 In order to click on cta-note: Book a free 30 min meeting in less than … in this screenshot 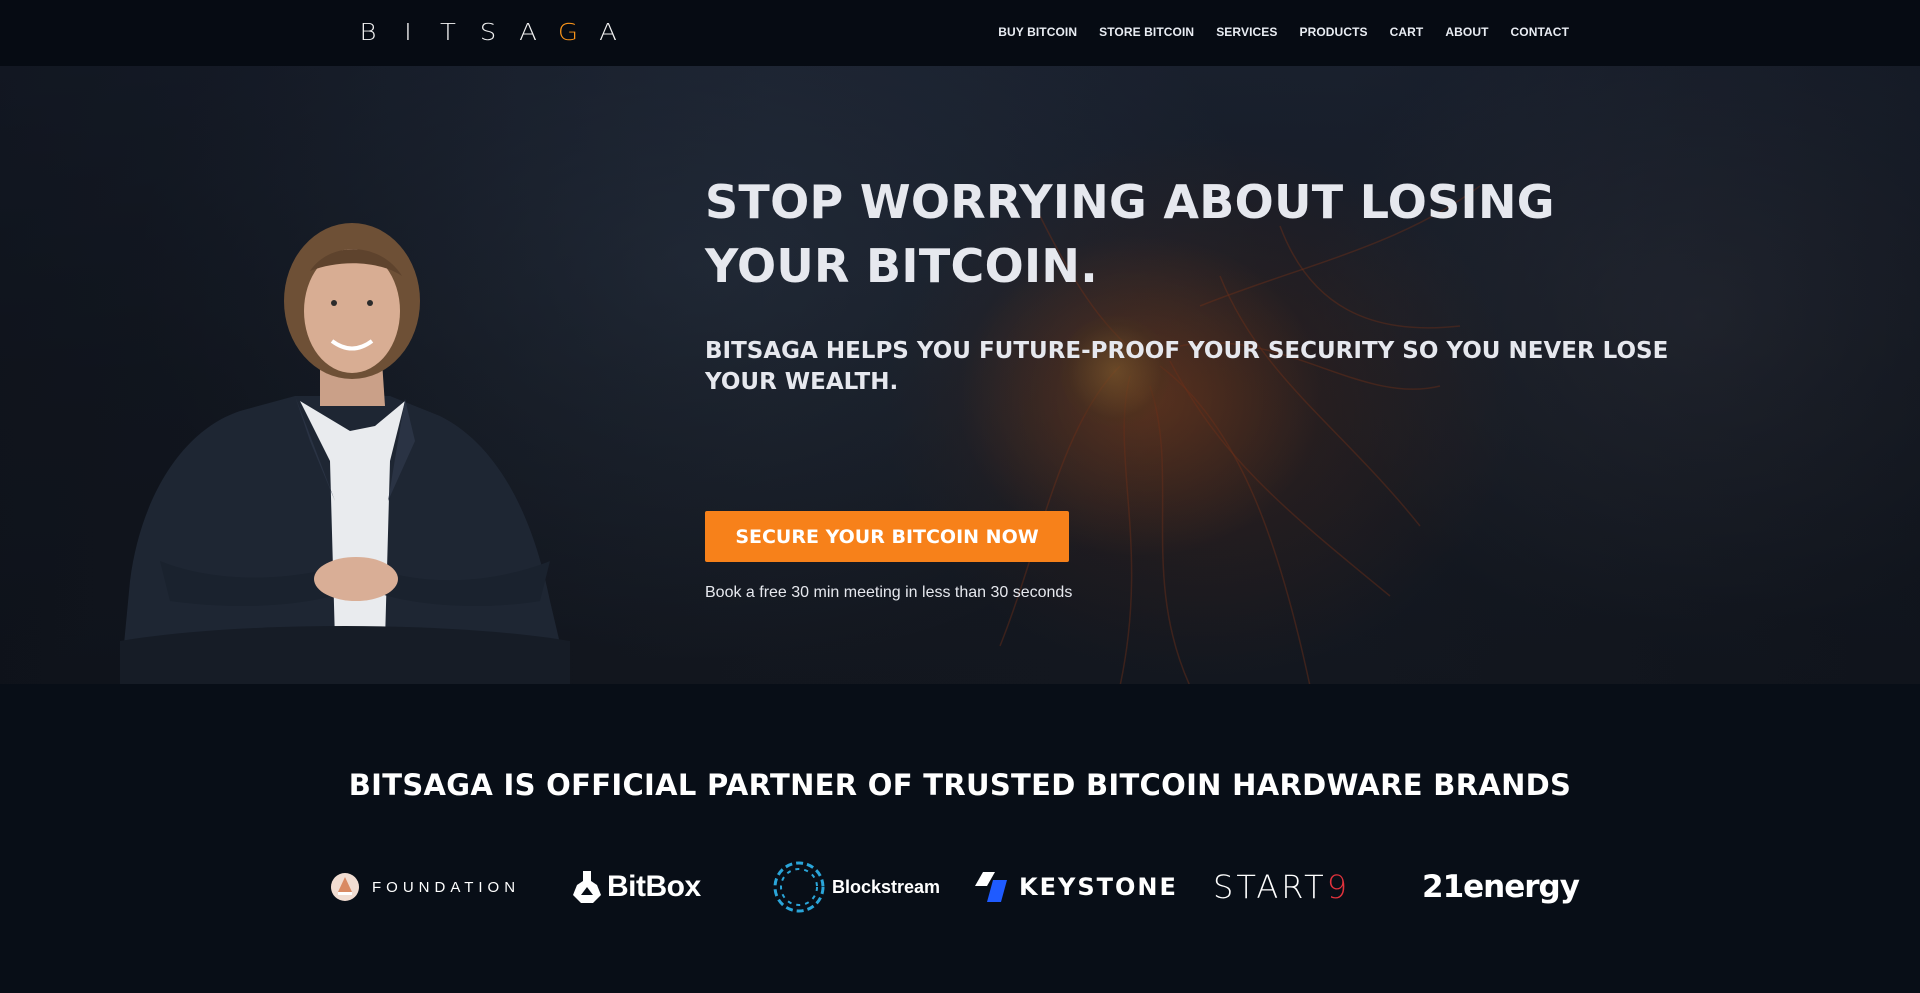, I will do `click(889, 592)`.